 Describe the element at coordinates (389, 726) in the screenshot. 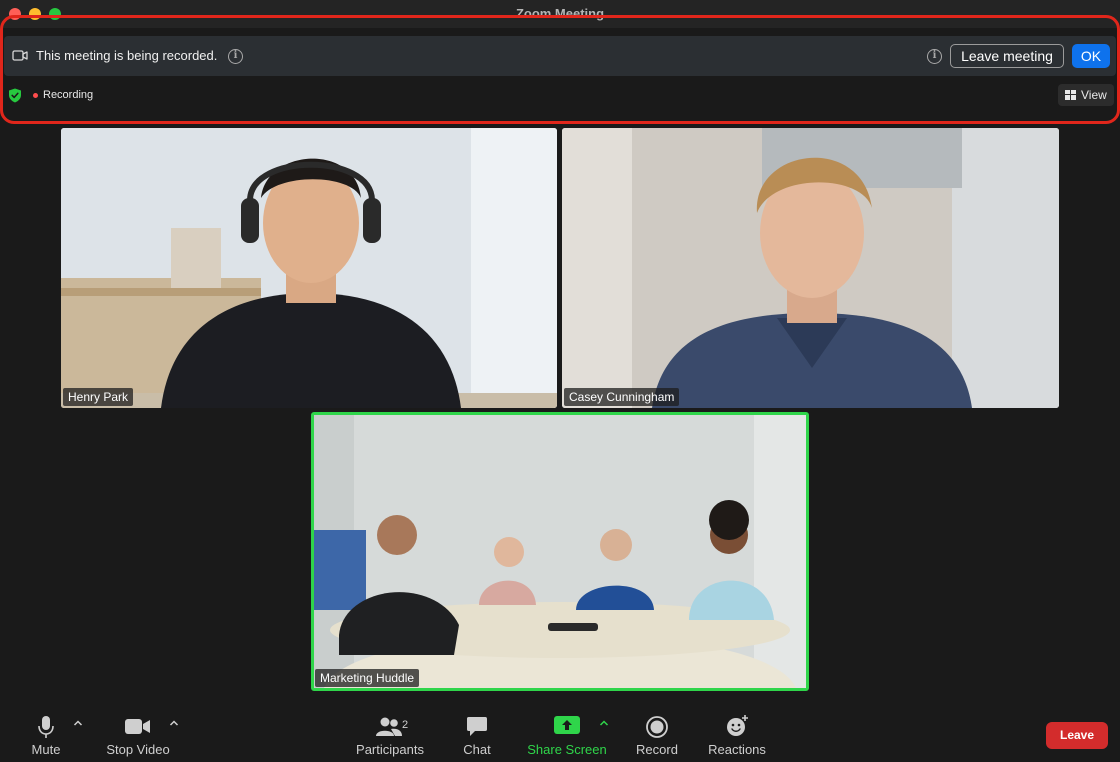

I see `participants-icon` at that location.